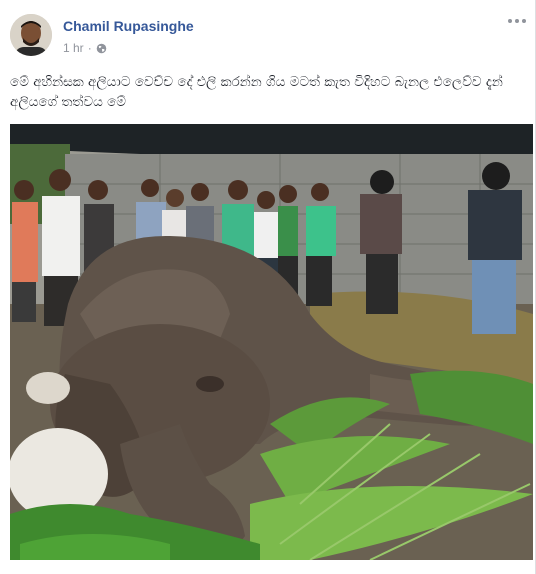  Describe the element at coordinates (128, 26) in the screenshot. I see `author-name: Chamil Rupasinghe` at that location.